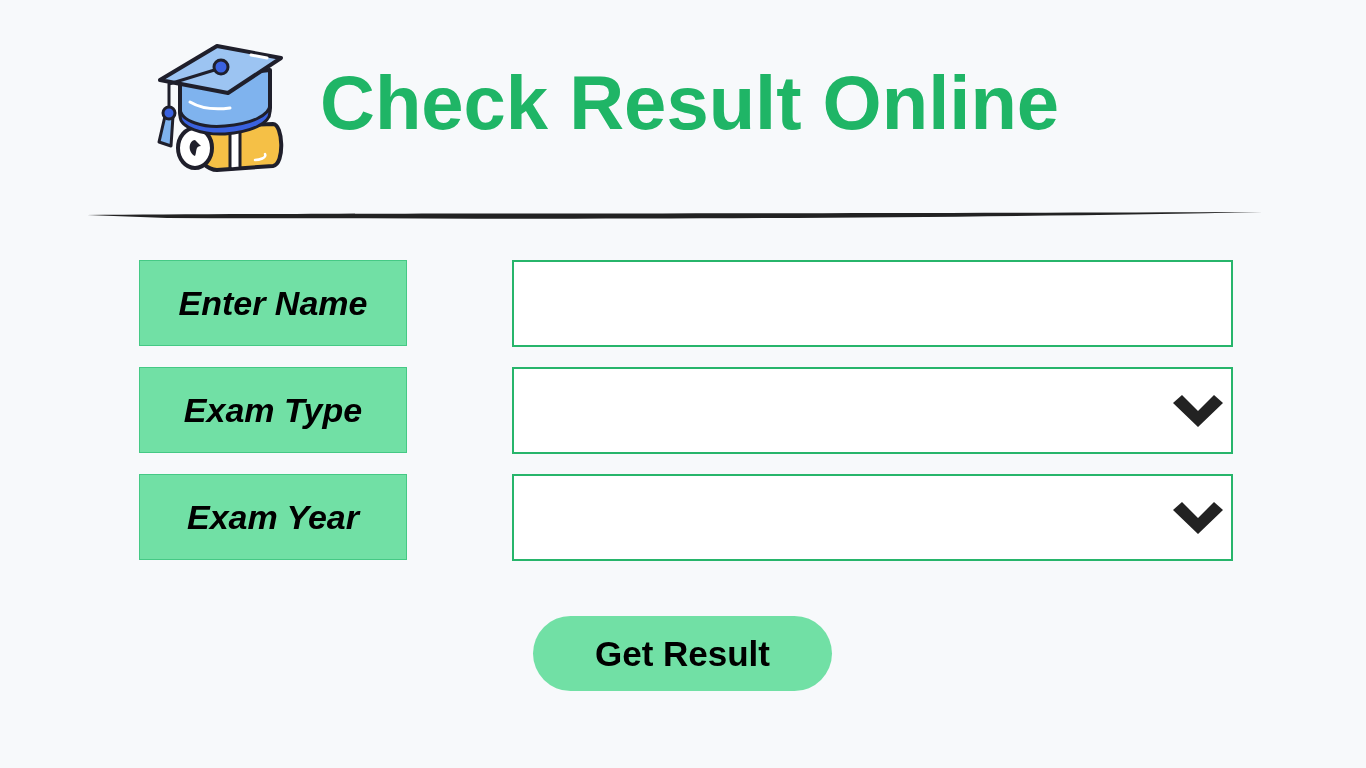 This screenshot has height=768, width=1366. Describe the element at coordinates (682, 653) in the screenshot. I see `get-result-button: Get Result` at that location.